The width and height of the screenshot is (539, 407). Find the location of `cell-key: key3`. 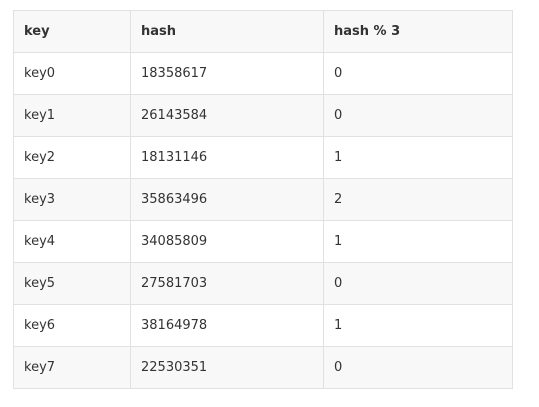

cell-key: key3 is located at coordinates (72, 199).